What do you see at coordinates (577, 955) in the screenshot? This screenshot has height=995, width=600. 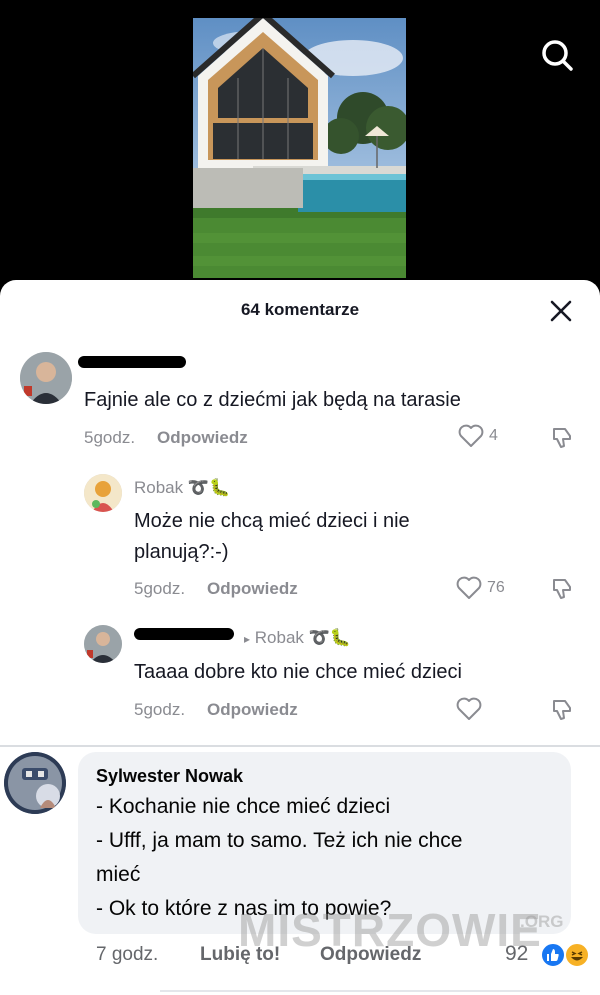 I see `laugh-icon` at bounding box center [577, 955].